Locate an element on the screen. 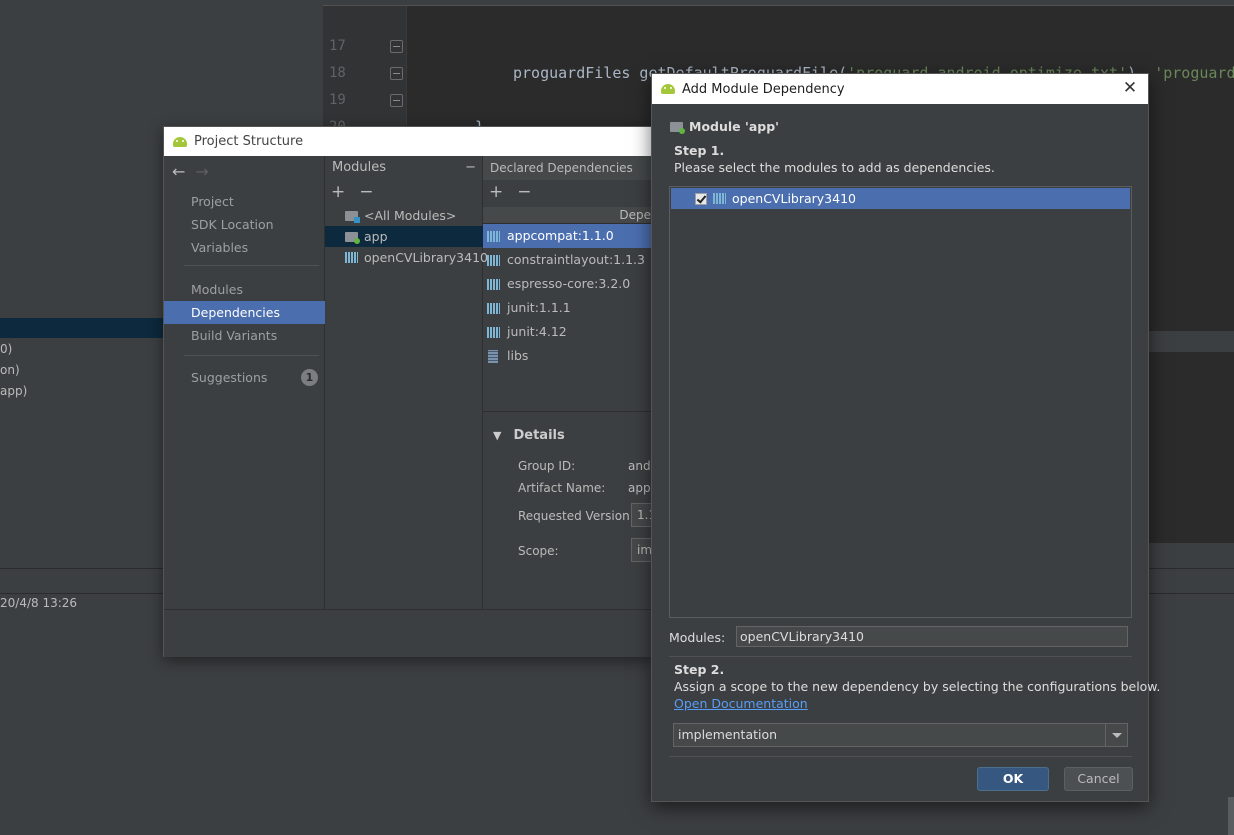 Image resolution: width=1234 pixels, height=835 pixels. details-header: ▼ Details is located at coordinates (529, 435).